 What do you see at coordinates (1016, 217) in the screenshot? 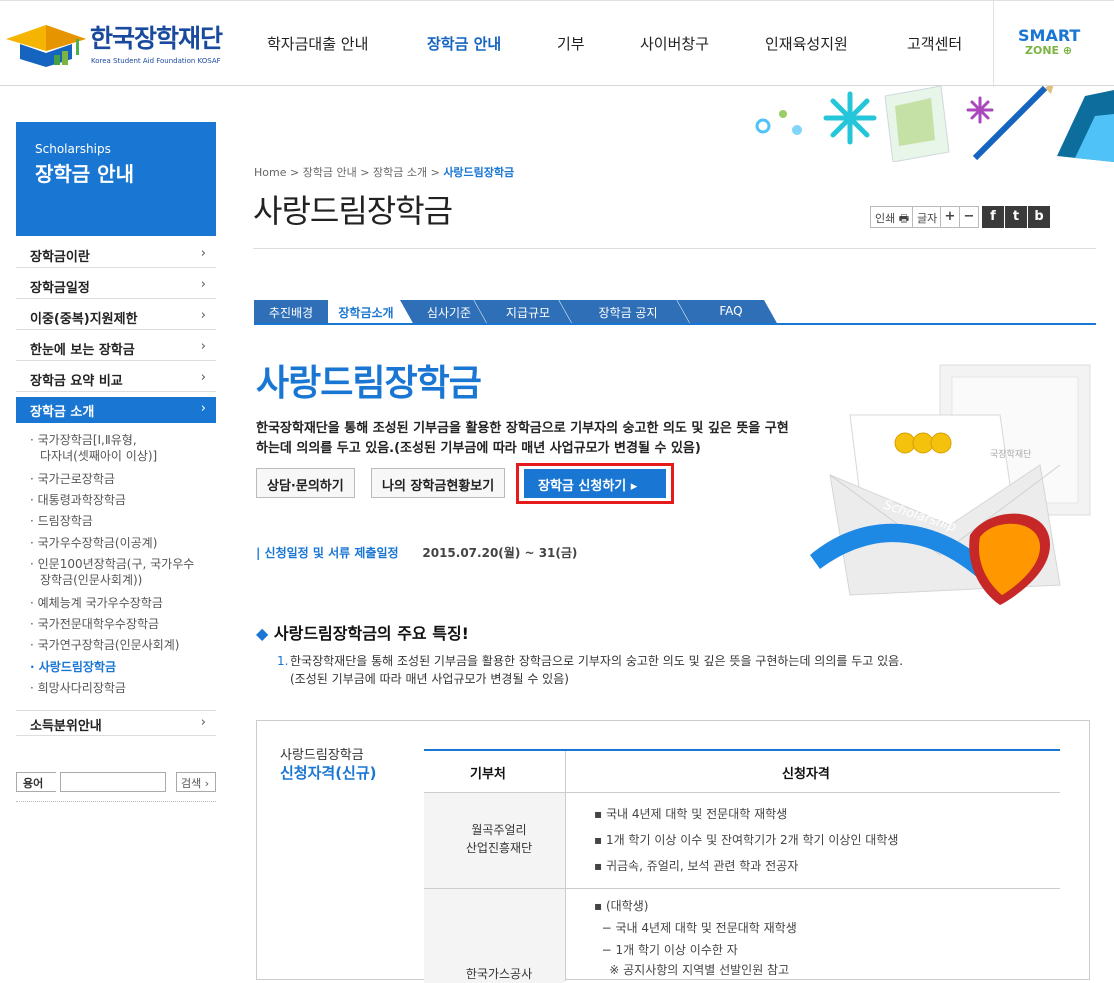
I see `twitter-icon: t` at bounding box center [1016, 217].